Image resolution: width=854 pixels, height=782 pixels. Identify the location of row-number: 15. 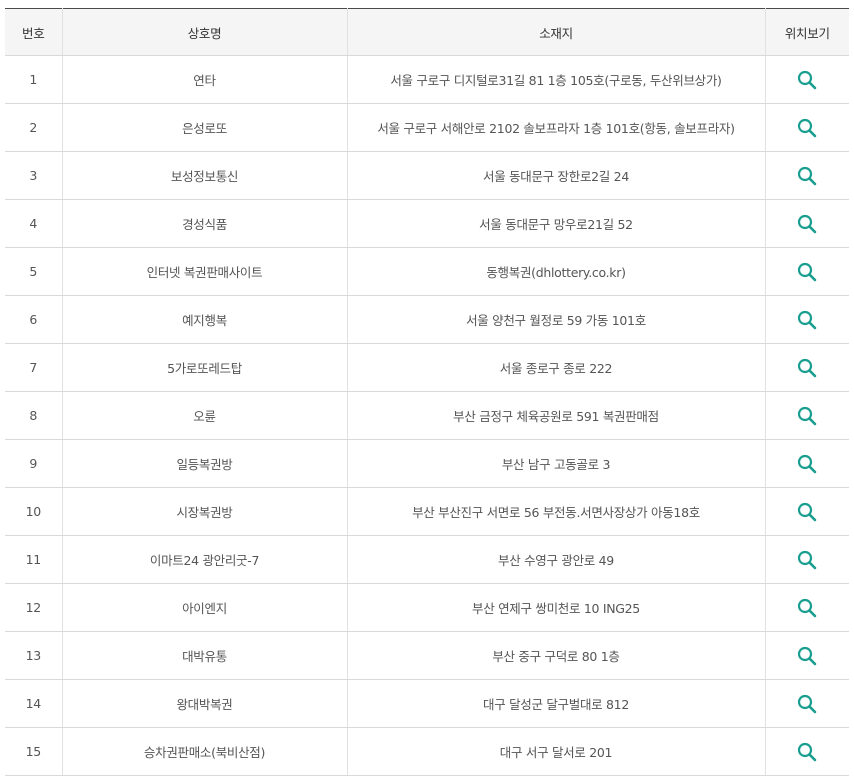
(33, 751).